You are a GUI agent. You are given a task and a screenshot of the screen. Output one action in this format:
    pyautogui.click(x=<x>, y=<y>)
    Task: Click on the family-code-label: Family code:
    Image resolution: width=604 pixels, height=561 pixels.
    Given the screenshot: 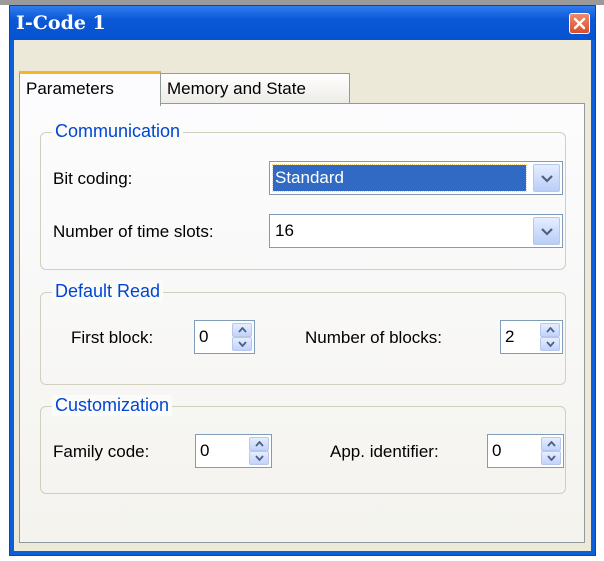 What is the action you would take?
    pyautogui.click(x=101, y=451)
    